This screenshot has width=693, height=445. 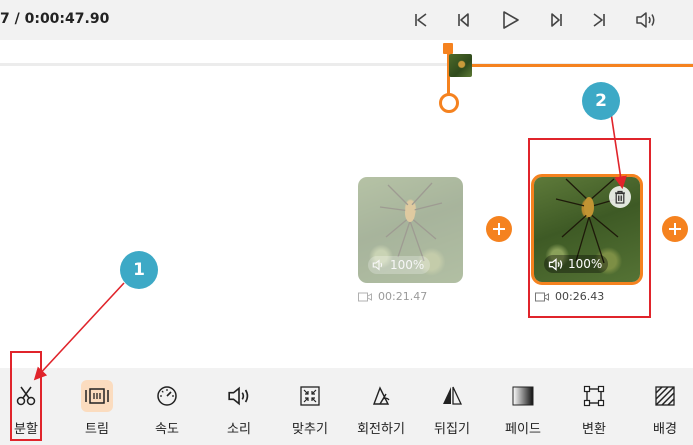 I want to click on tool-fade: 페이드, so click(x=523, y=406).